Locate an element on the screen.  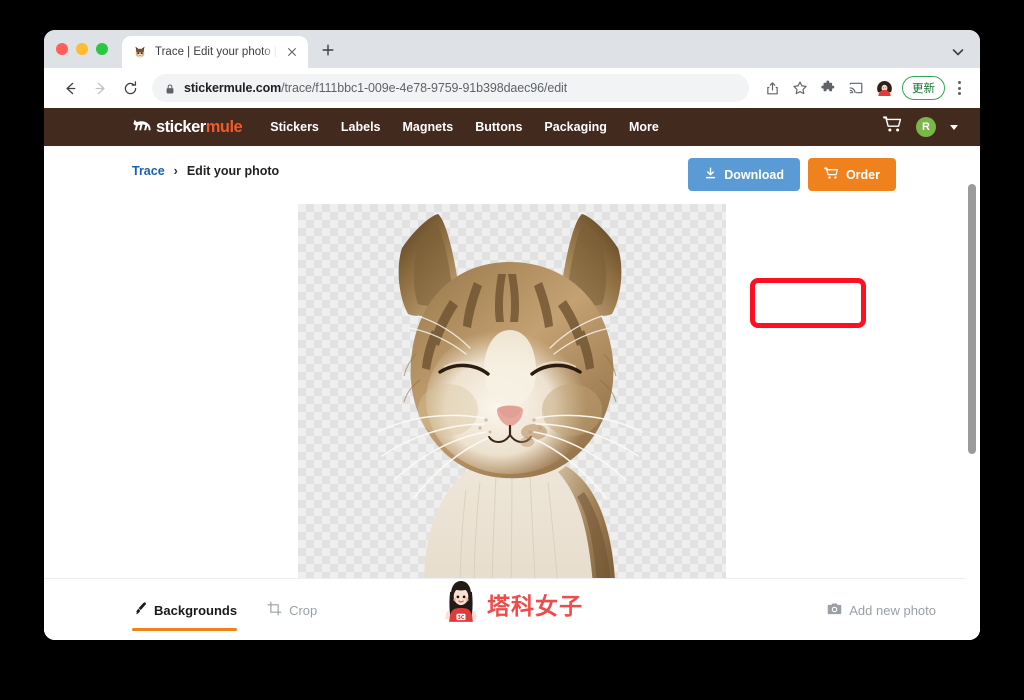
editor-bottom-bar: Backgrounds Crop Add new photo 3C 塔科女子 is located at coordinates (512, 609).